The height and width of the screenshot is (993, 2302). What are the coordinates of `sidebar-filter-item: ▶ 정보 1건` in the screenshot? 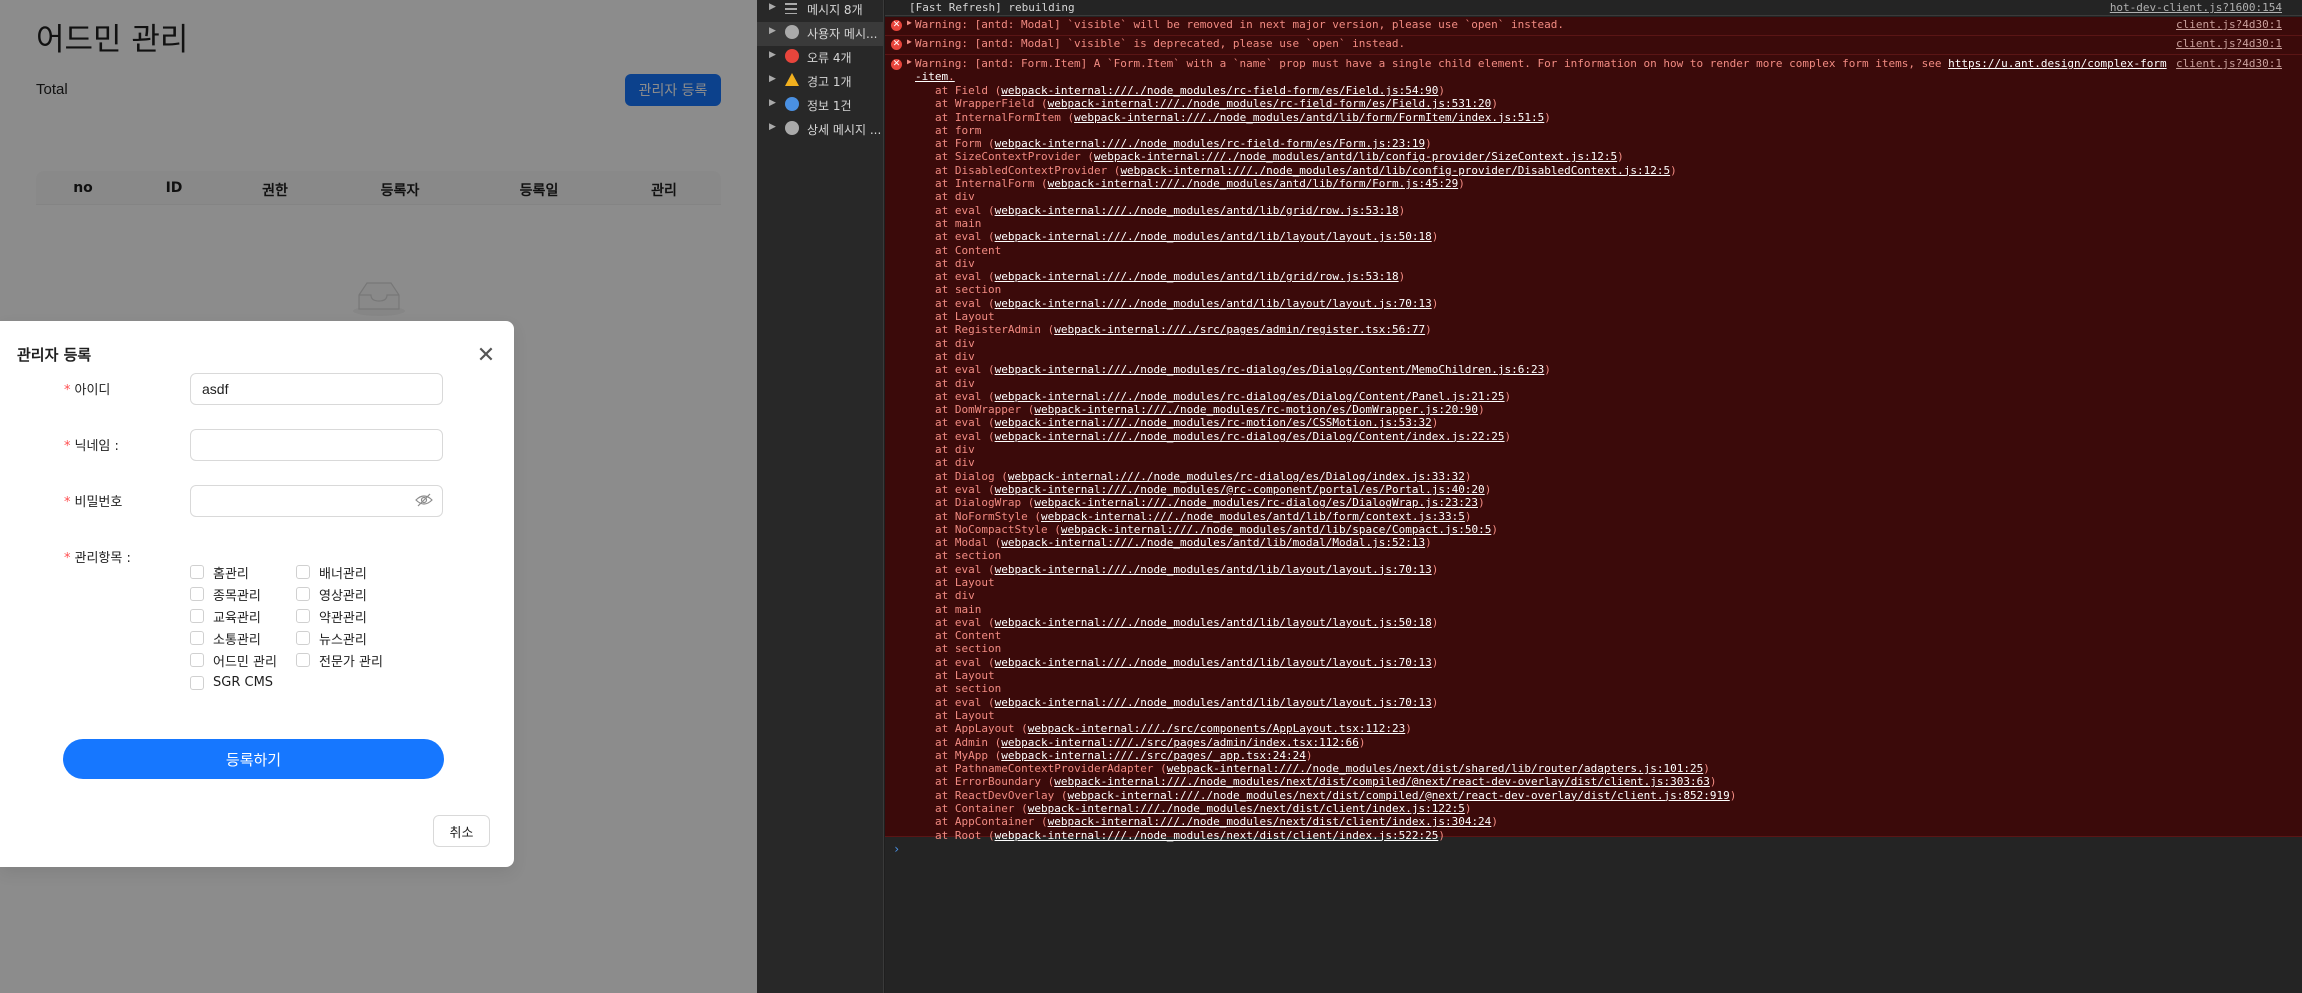 It's located at (820, 106).